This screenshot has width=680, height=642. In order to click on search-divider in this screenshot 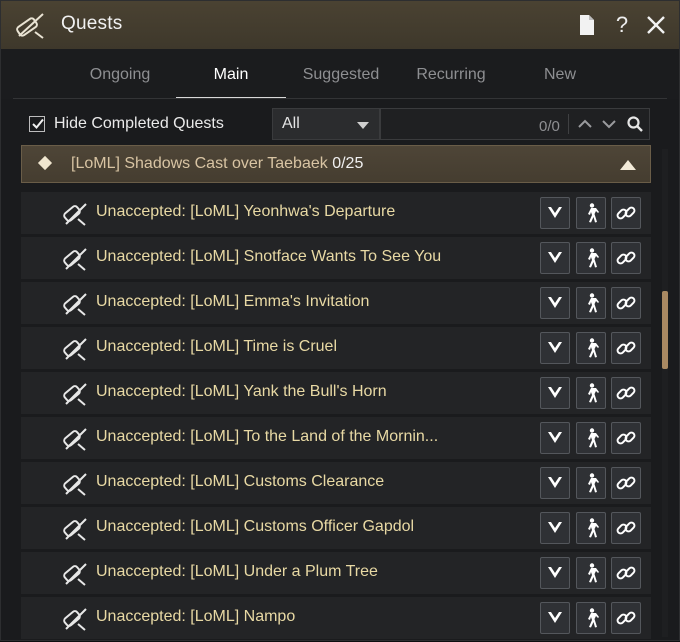, I will do `click(568, 124)`.